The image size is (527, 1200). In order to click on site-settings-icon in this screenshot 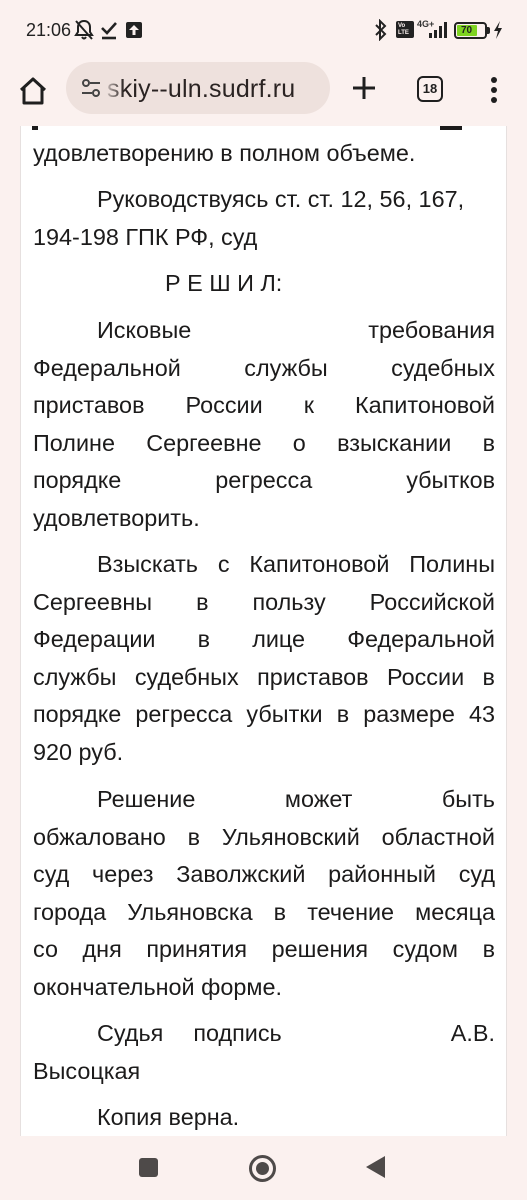, I will do `click(91, 88)`.